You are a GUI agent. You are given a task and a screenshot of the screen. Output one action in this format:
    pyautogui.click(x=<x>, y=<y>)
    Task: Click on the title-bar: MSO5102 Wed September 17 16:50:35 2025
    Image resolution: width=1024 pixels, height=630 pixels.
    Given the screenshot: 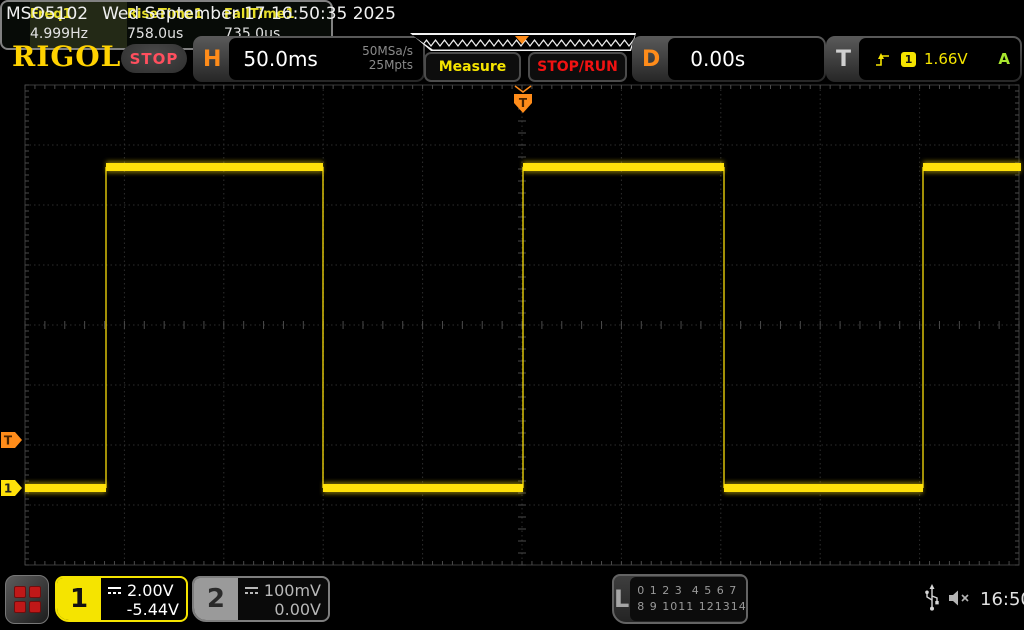 What is the action you would take?
    pyautogui.click(x=201, y=14)
    